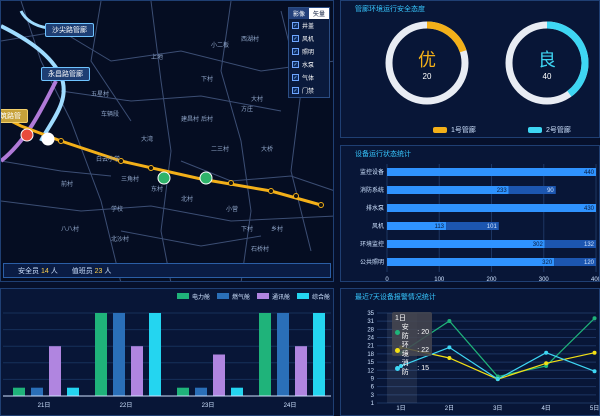  Describe the element at coordinates (497, 408) in the screenshot. I see `week-x-label: 3日` at that location.